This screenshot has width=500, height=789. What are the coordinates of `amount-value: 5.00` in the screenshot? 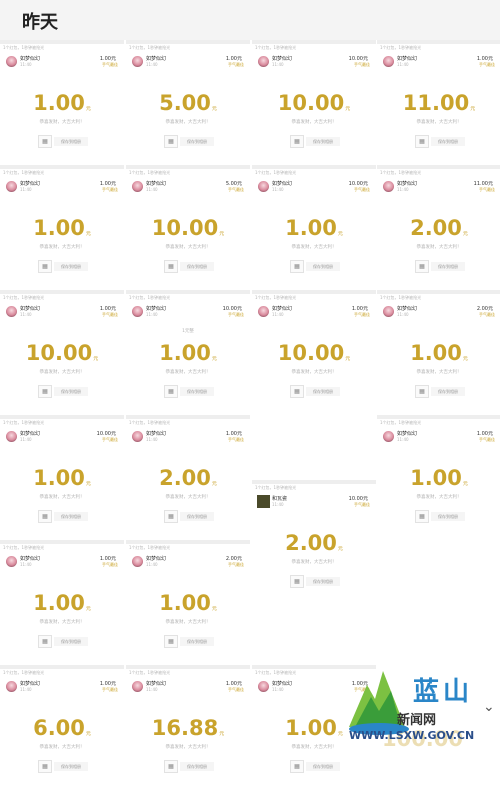 It's located at (185, 103).